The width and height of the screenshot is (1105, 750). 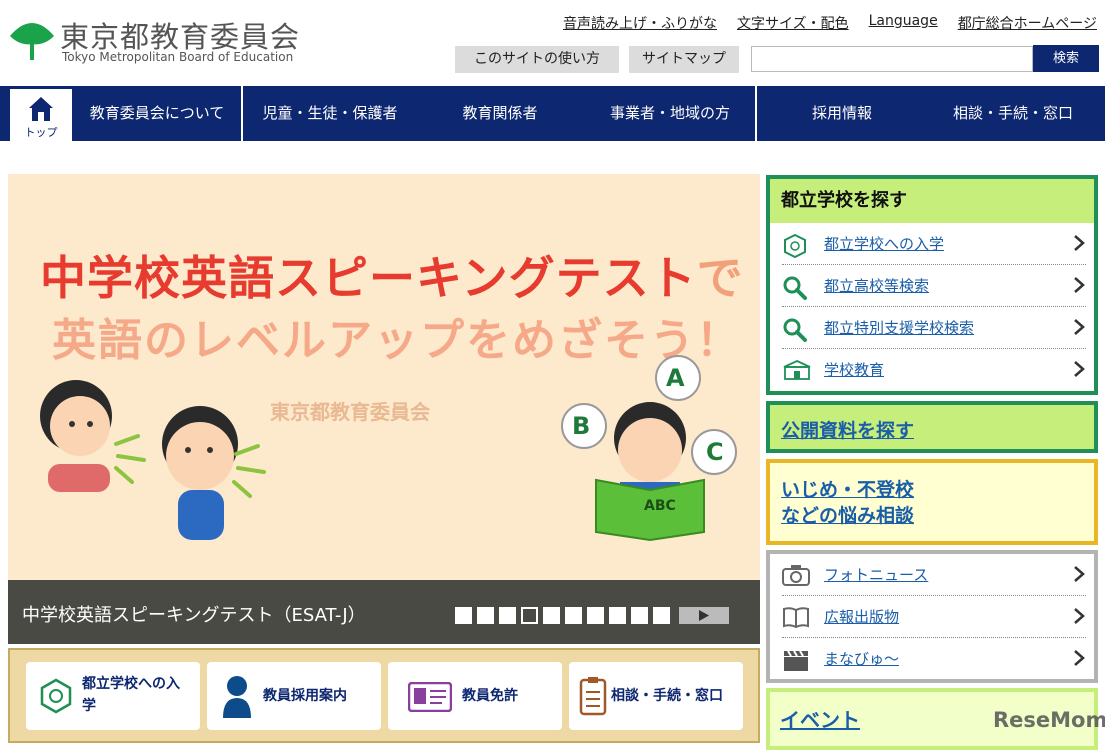 What do you see at coordinates (862, 617) in the screenshot?
I see `sidebar-item-label: 広報出版物` at bounding box center [862, 617].